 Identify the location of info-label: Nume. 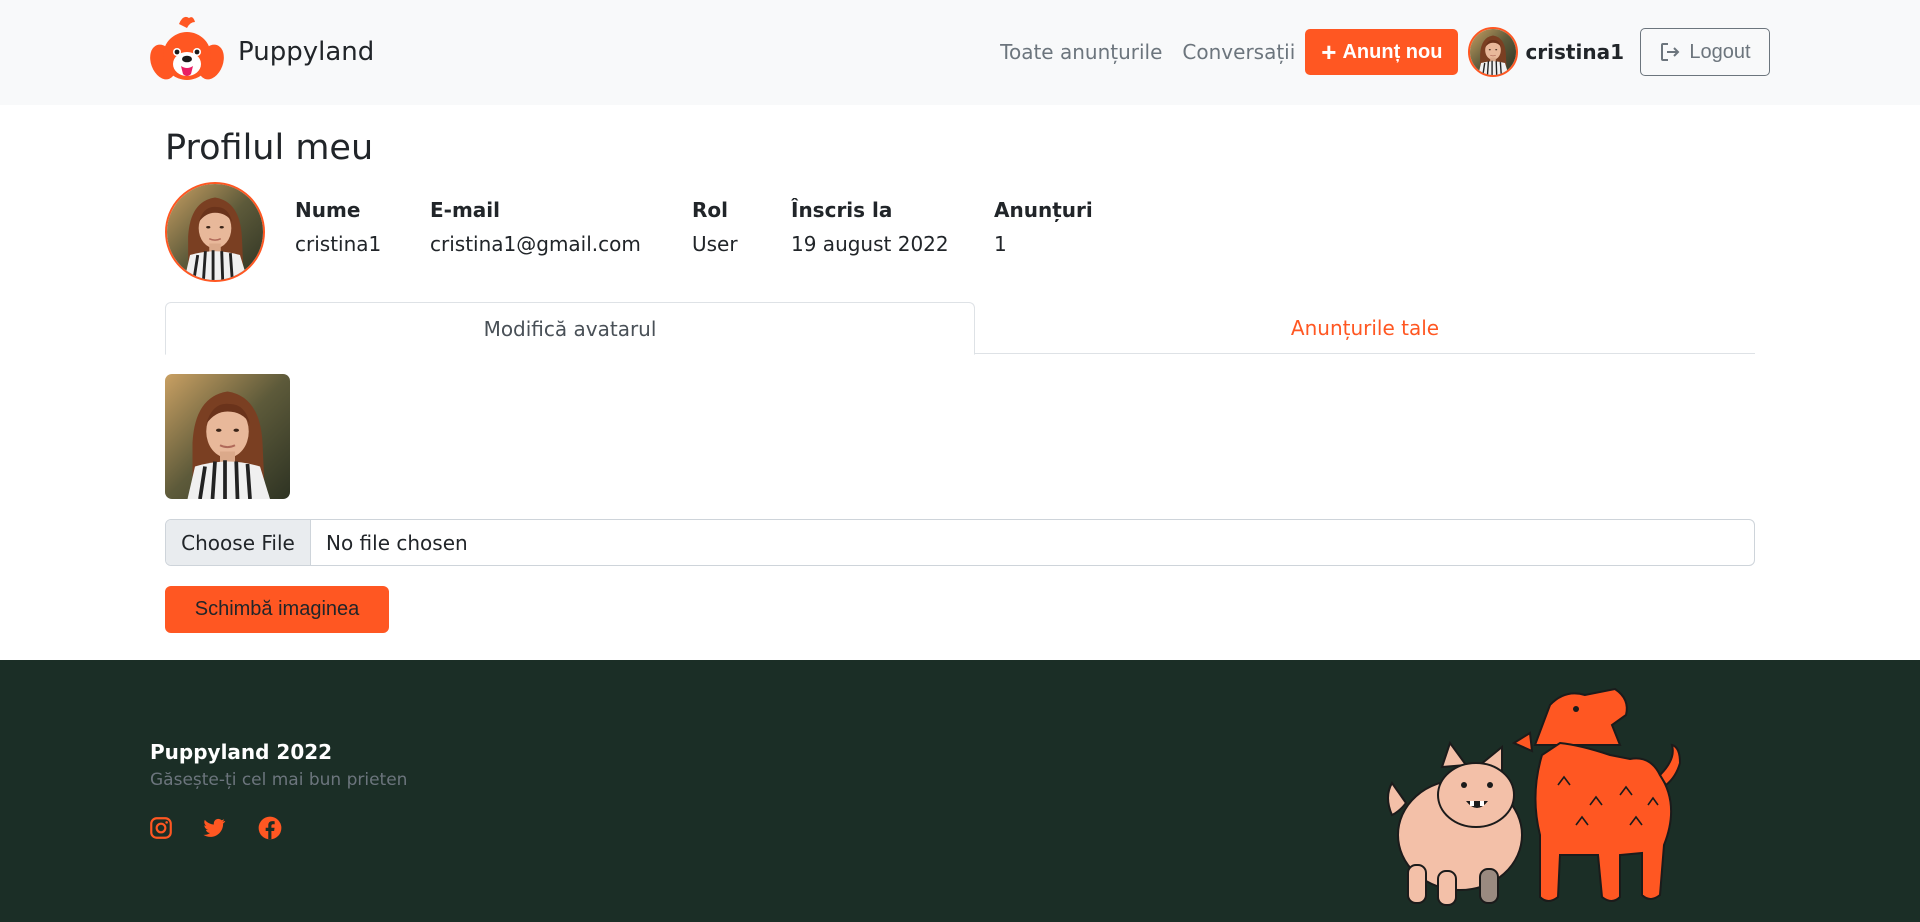
(328, 210).